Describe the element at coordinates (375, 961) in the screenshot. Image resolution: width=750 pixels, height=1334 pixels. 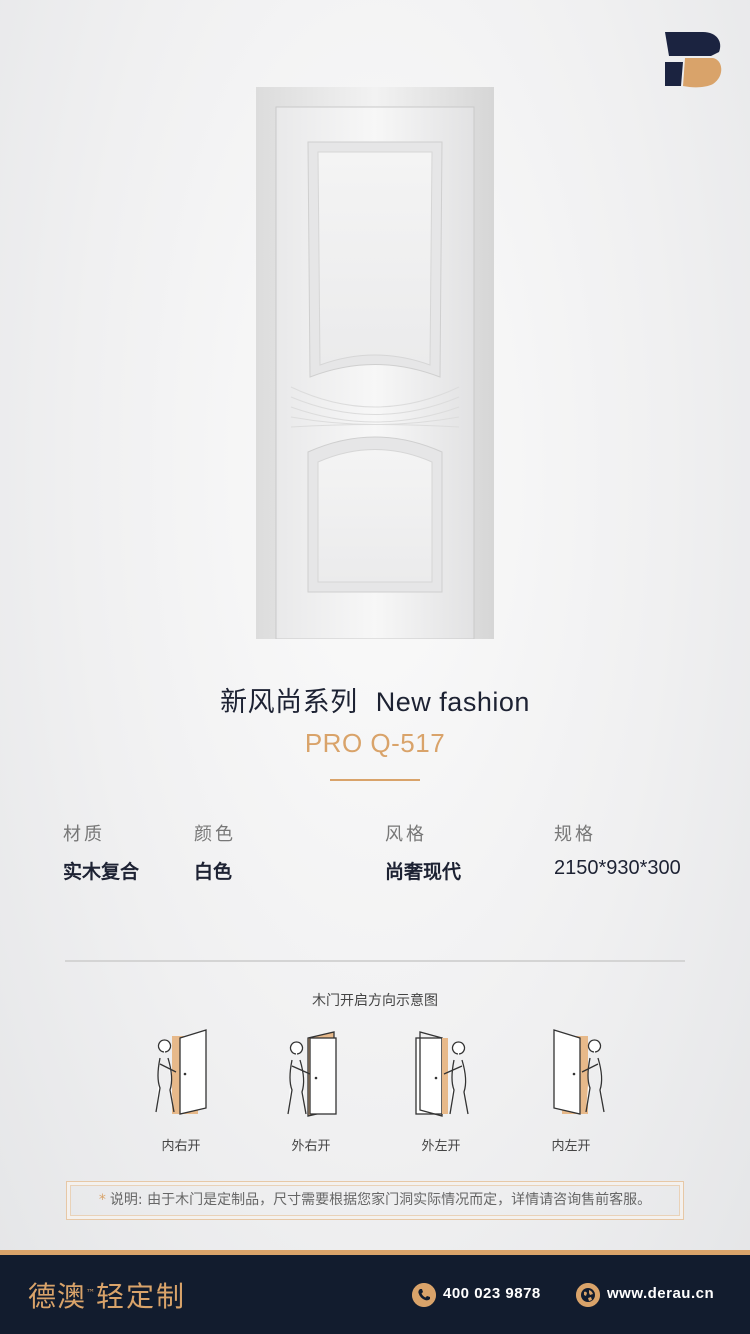
I see `section-divider` at that location.